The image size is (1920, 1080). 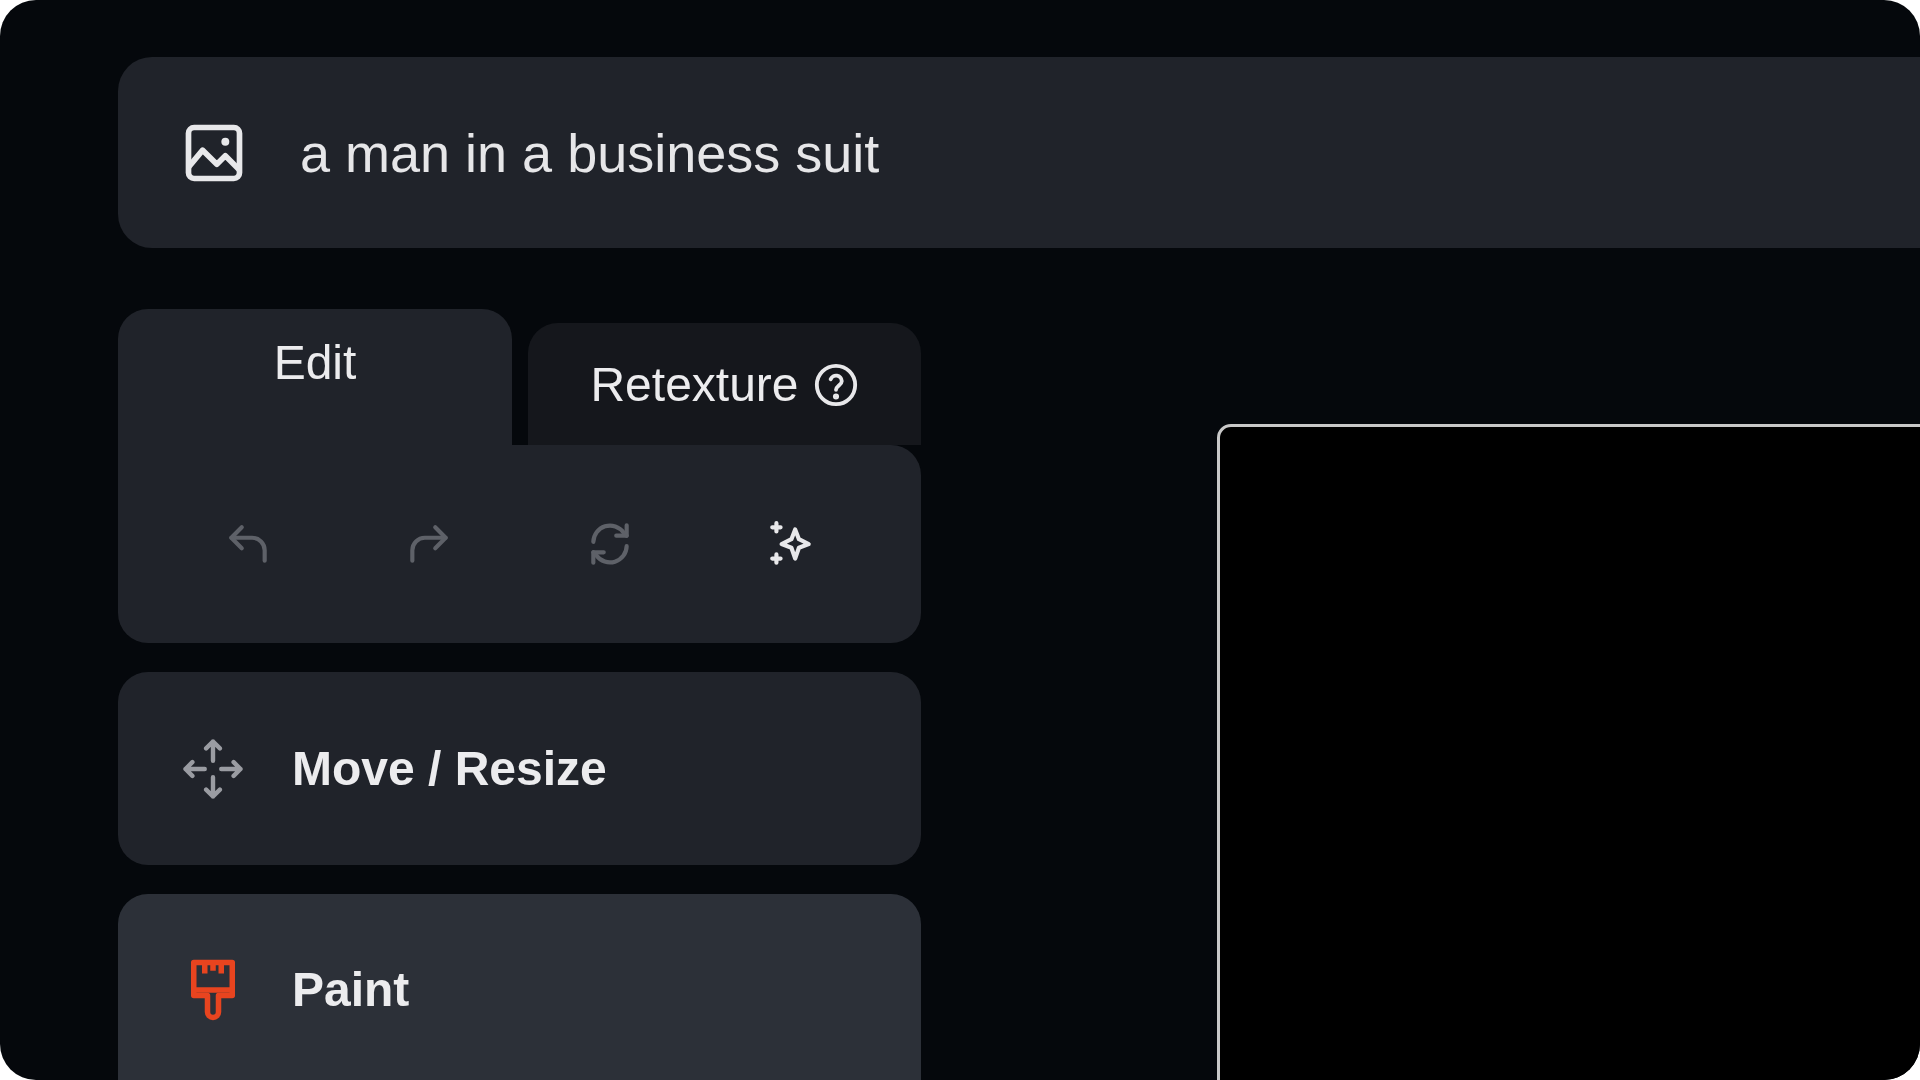 I want to click on tab: Edit, so click(x=315, y=377).